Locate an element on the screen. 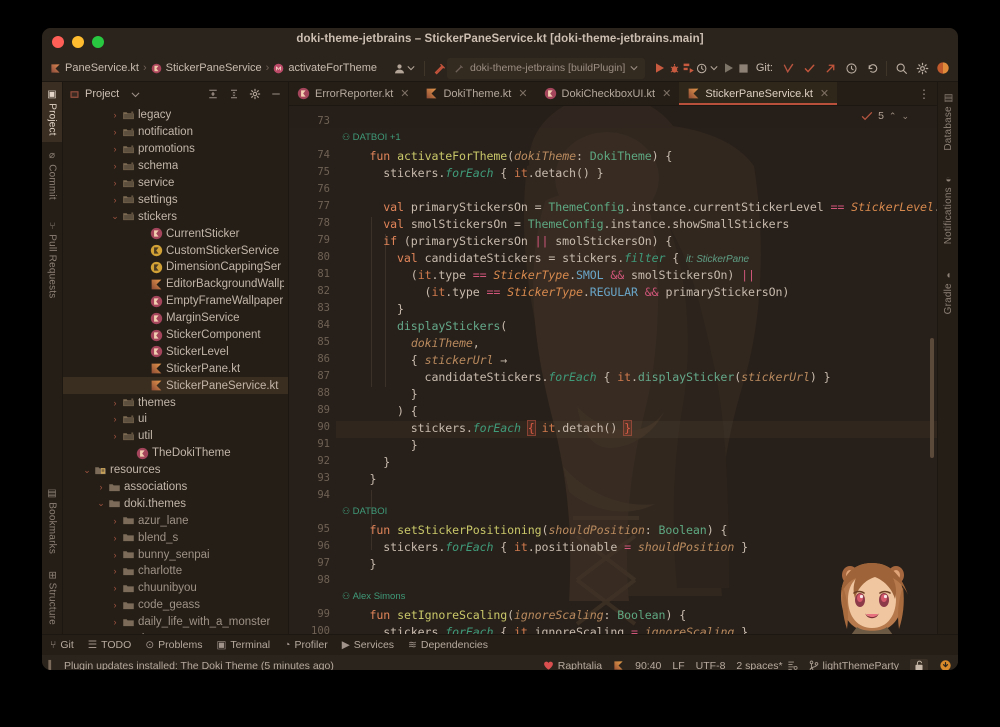 The height and width of the screenshot is (727, 1000). bottom-tool-git: ⑂ Git is located at coordinates (62, 645).